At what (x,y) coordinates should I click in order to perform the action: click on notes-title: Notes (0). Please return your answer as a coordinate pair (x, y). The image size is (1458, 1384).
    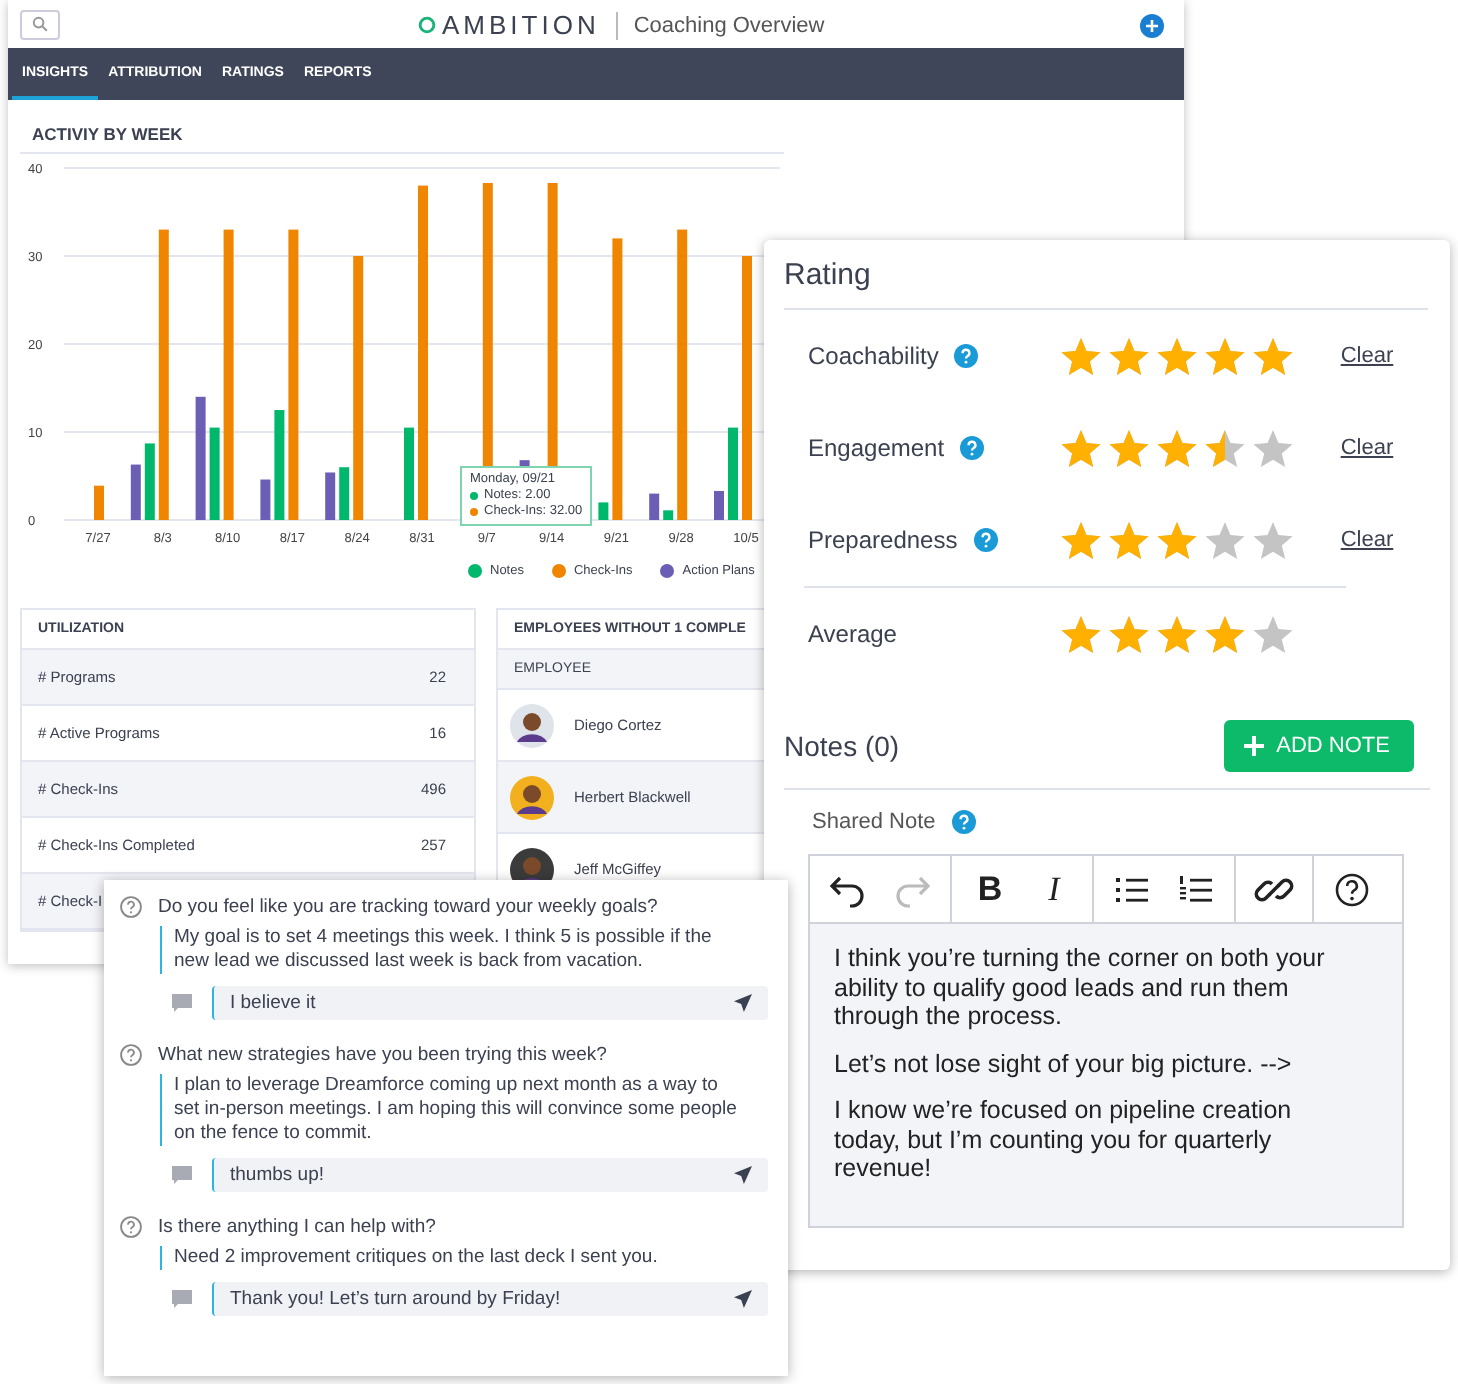
    Looking at the image, I should click on (842, 746).